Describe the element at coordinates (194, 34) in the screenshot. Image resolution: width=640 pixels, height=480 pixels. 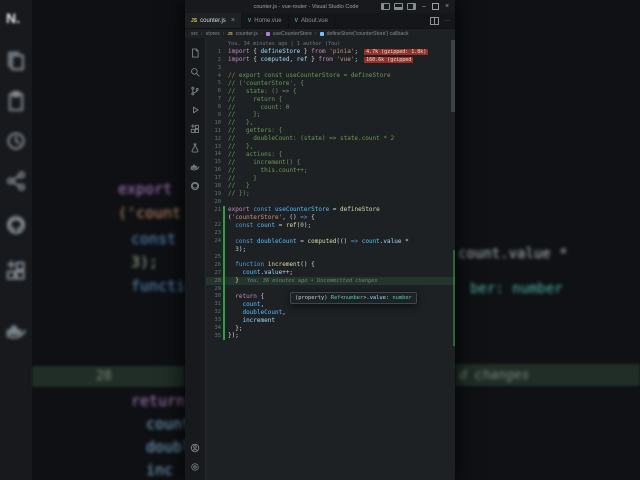
I see `breadcrumb-src: src` at that location.